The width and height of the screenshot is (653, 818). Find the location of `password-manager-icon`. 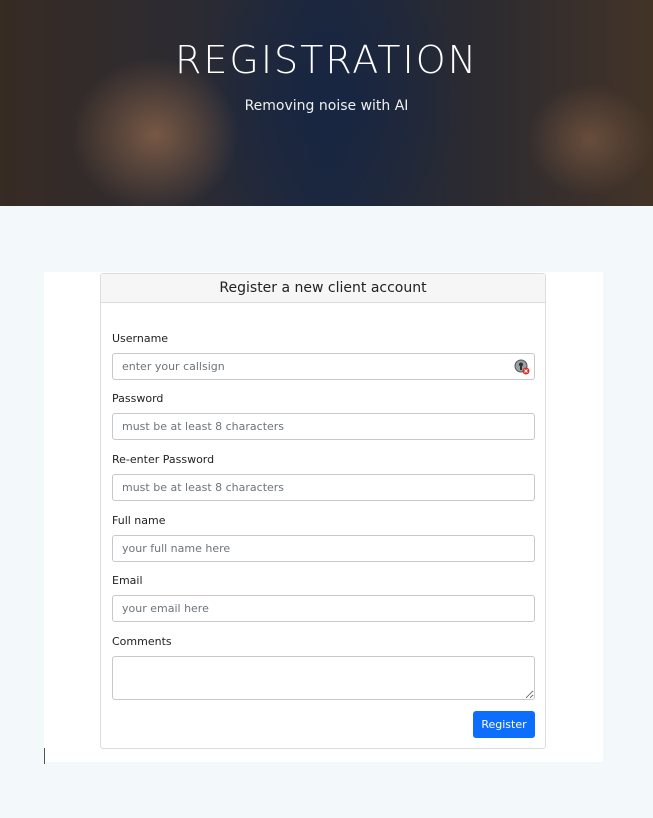

password-manager-icon is located at coordinates (522, 367).